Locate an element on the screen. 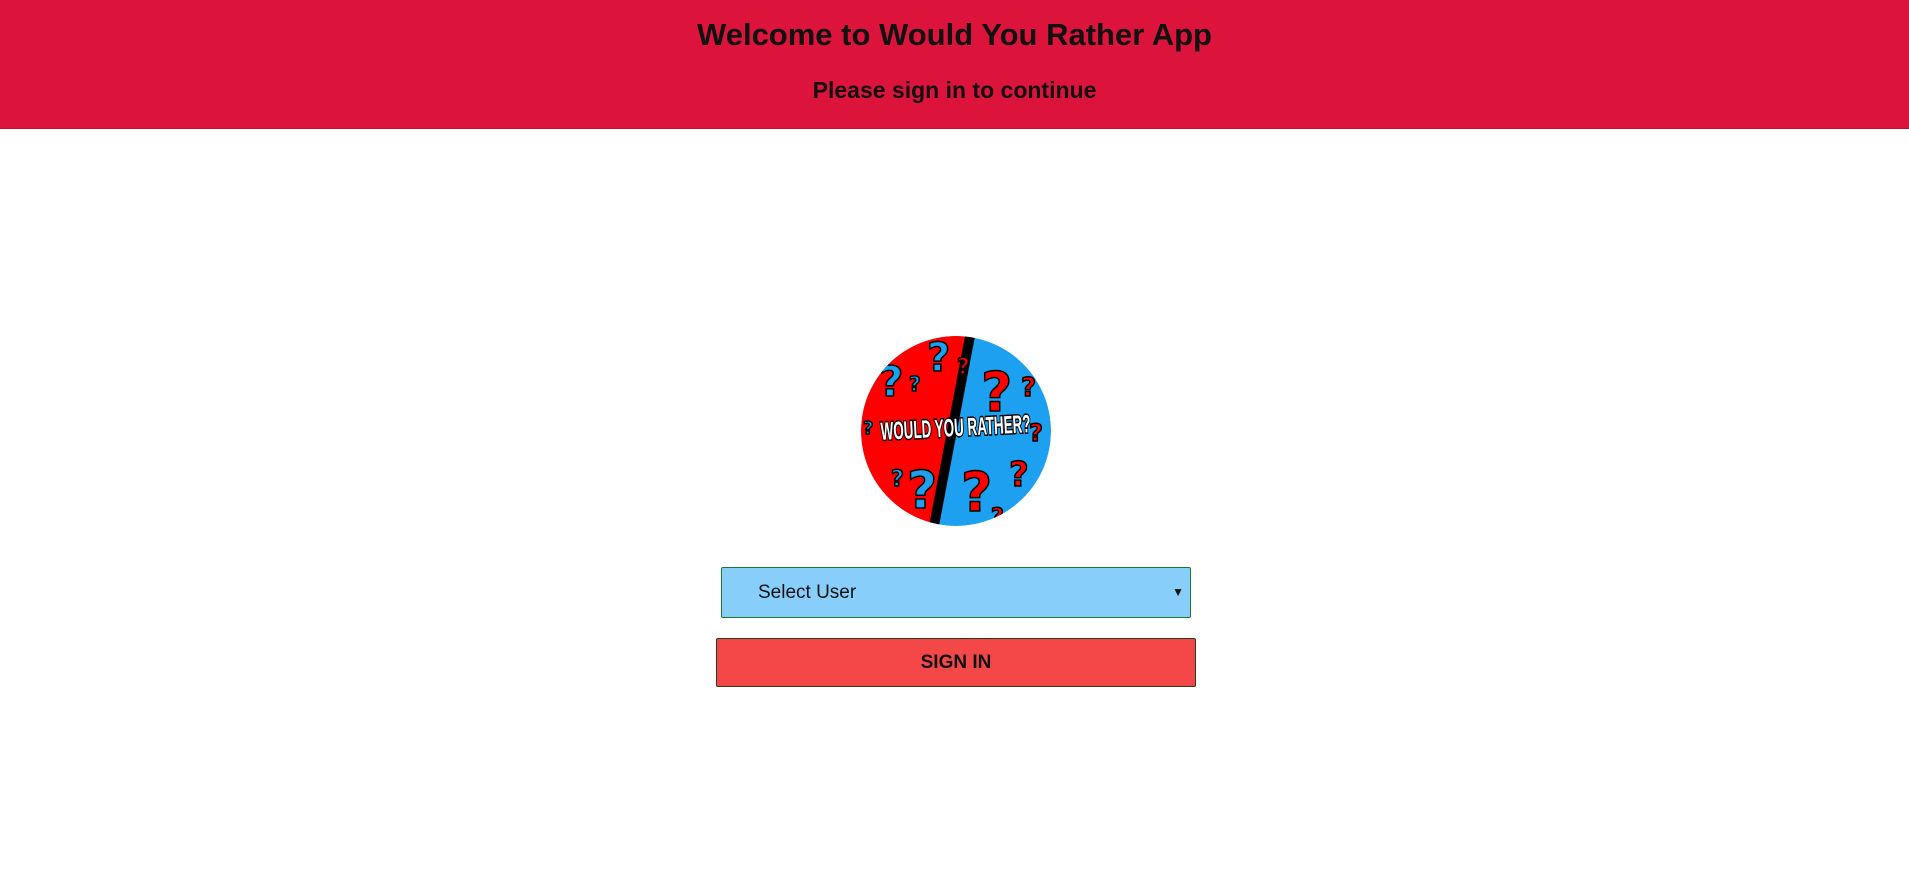  page-subtitle: Please sign in to continue is located at coordinates (954, 90).